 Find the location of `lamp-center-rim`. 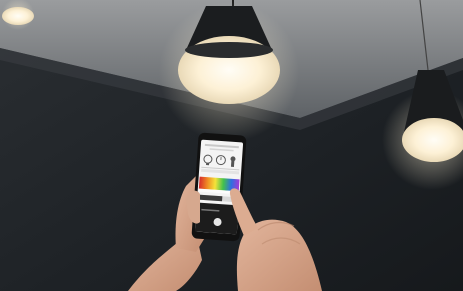

lamp-center-rim is located at coordinates (229, 50).